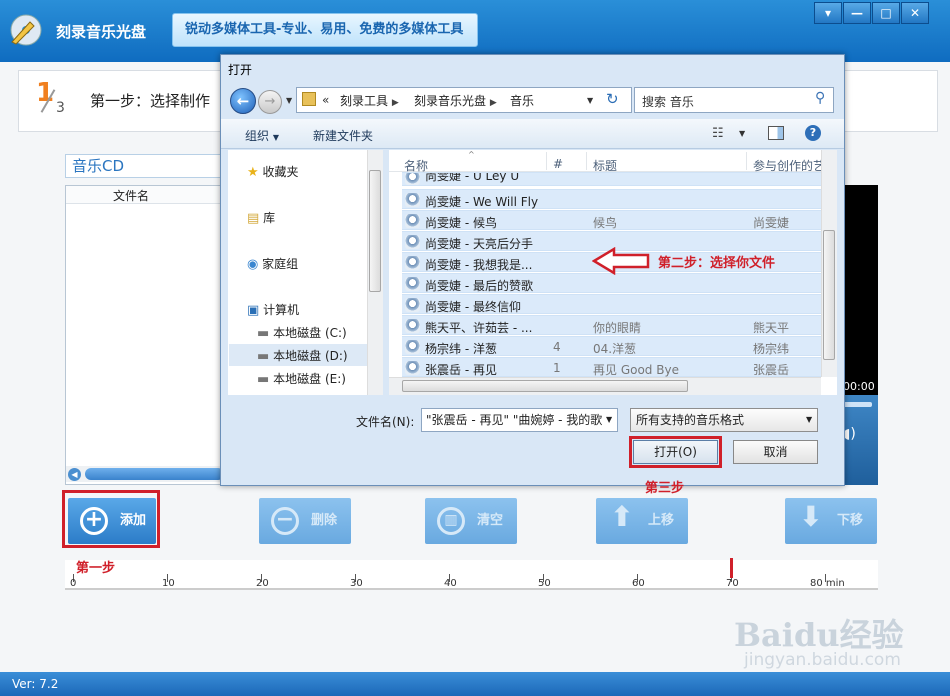 This screenshot has width=950, height=696. What do you see at coordinates (609, 419) in the screenshot?
I see `filename-dropdown-icon: ▼` at bounding box center [609, 419].